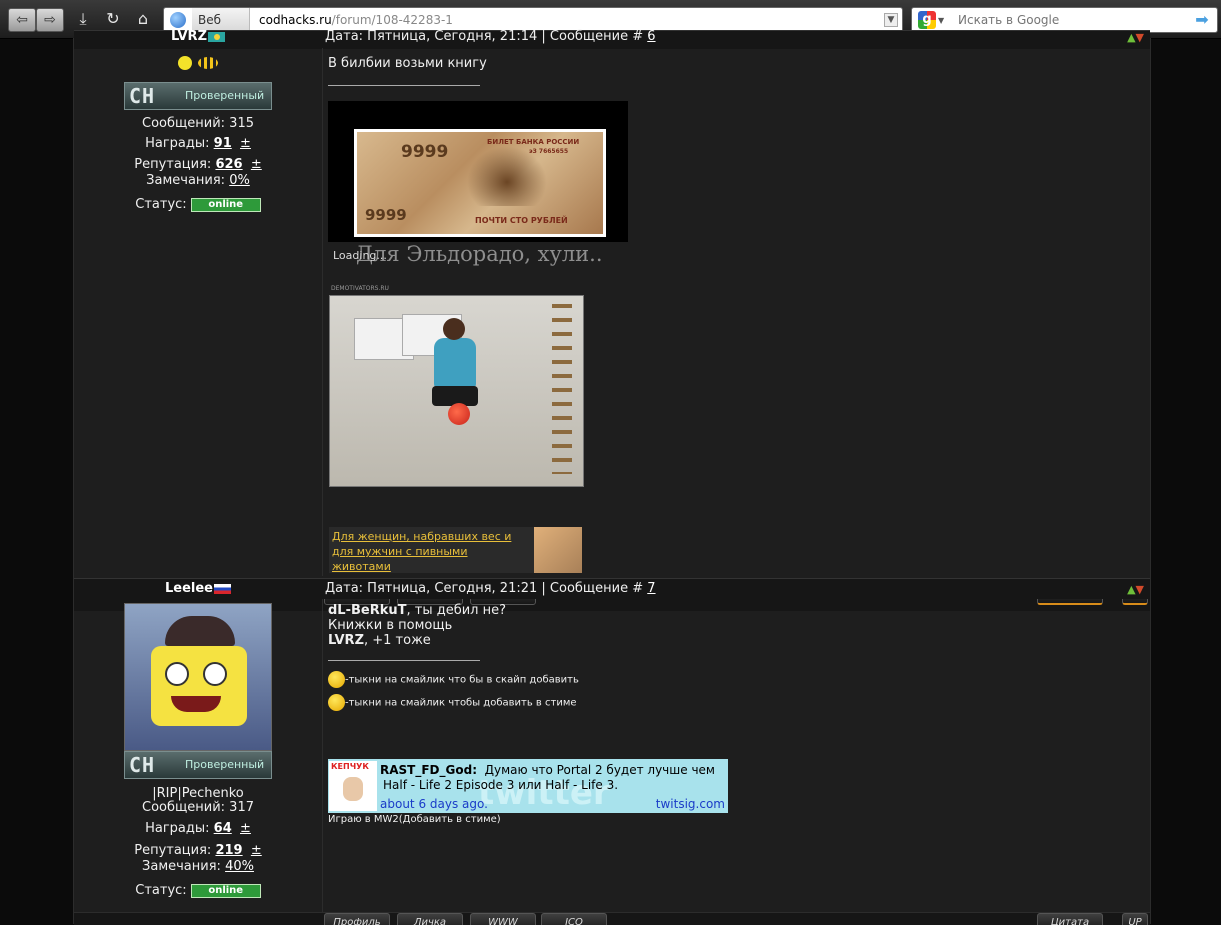  I want to click on warnings-link: 40%, so click(239, 866).